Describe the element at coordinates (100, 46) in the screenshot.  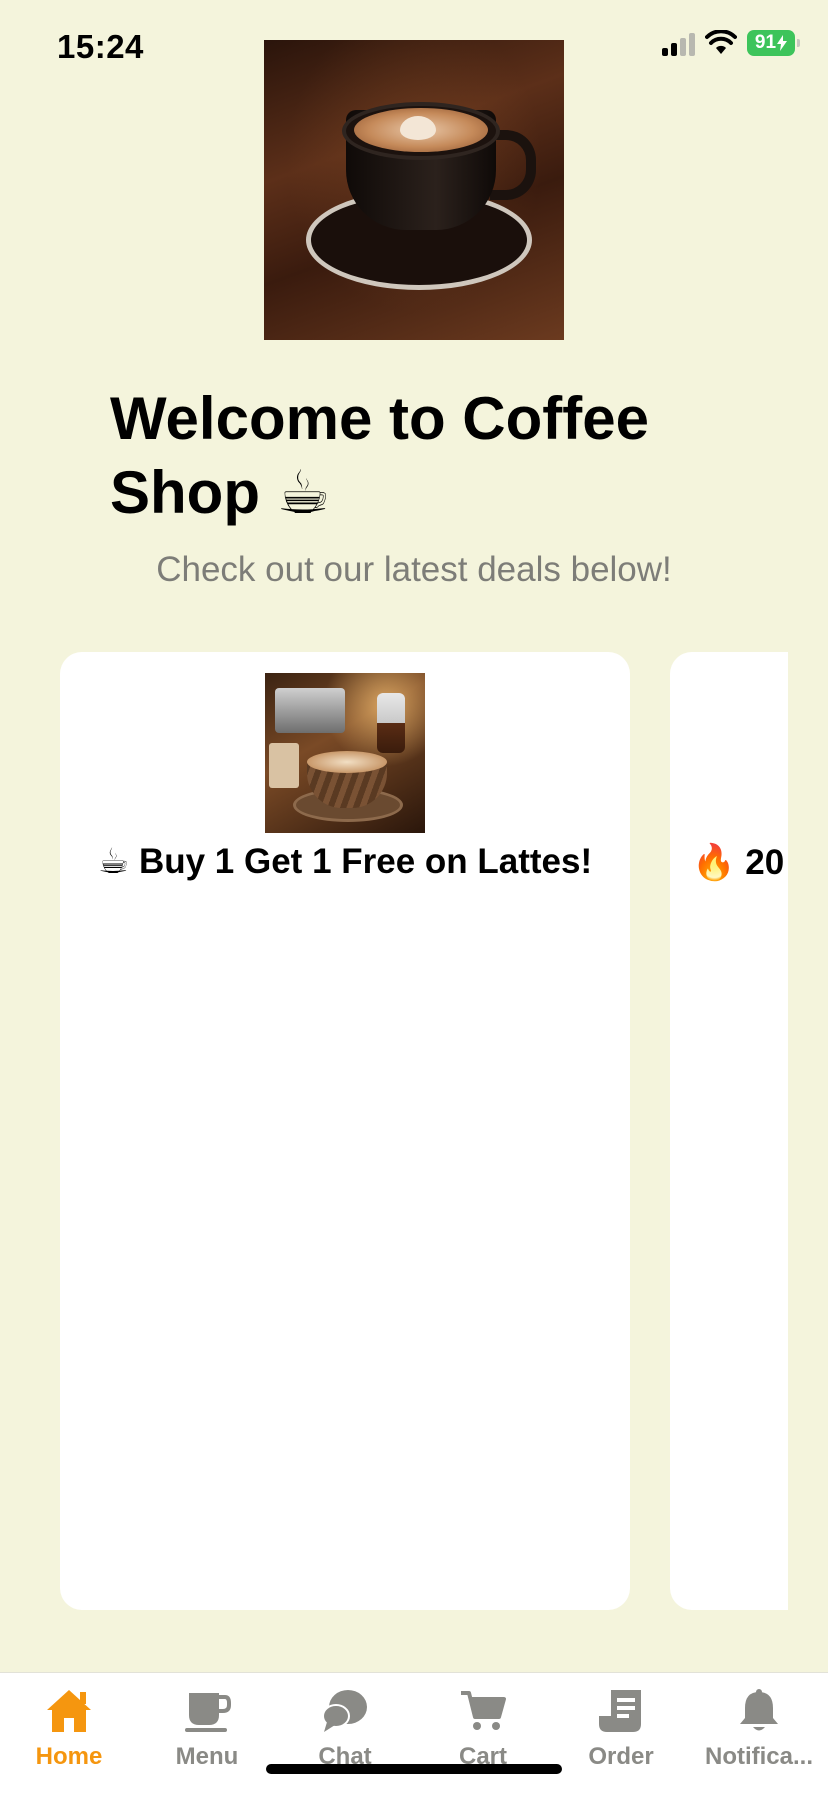
I see `status-time: 15:24` at that location.